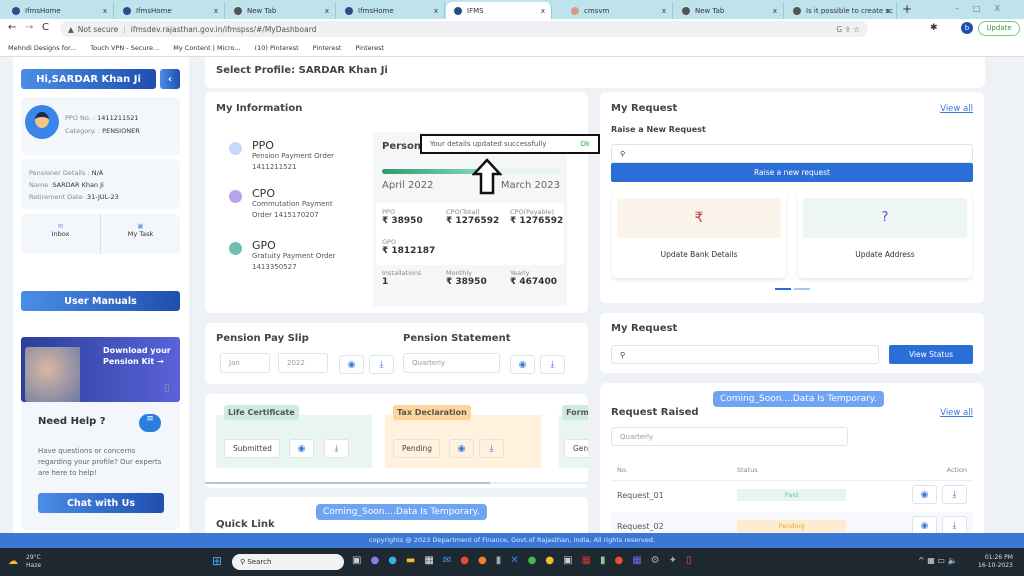 This screenshot has height=576, width=1024. What do you see at coordinates (71, 29) in the screenshot?
I see `warning-icon: ▲` at bounding box center [71, 29].